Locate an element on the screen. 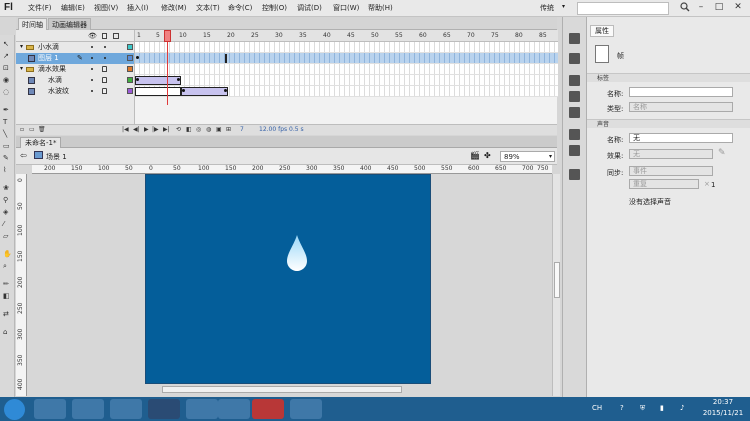 The image size is (750, 421). scene-name: 场景 1 is located at coordinates (56, 157).